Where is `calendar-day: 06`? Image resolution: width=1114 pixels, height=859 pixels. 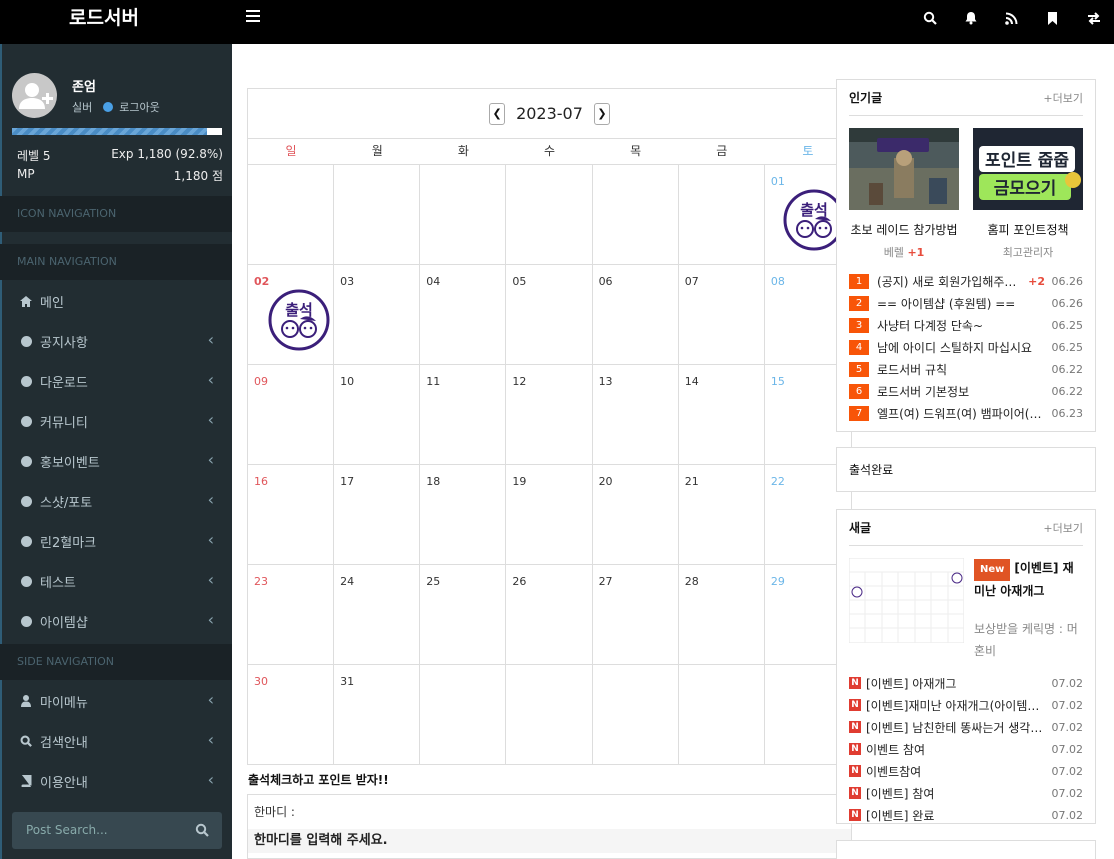 calendar-day: 06 is located at coordinates (635, 315).